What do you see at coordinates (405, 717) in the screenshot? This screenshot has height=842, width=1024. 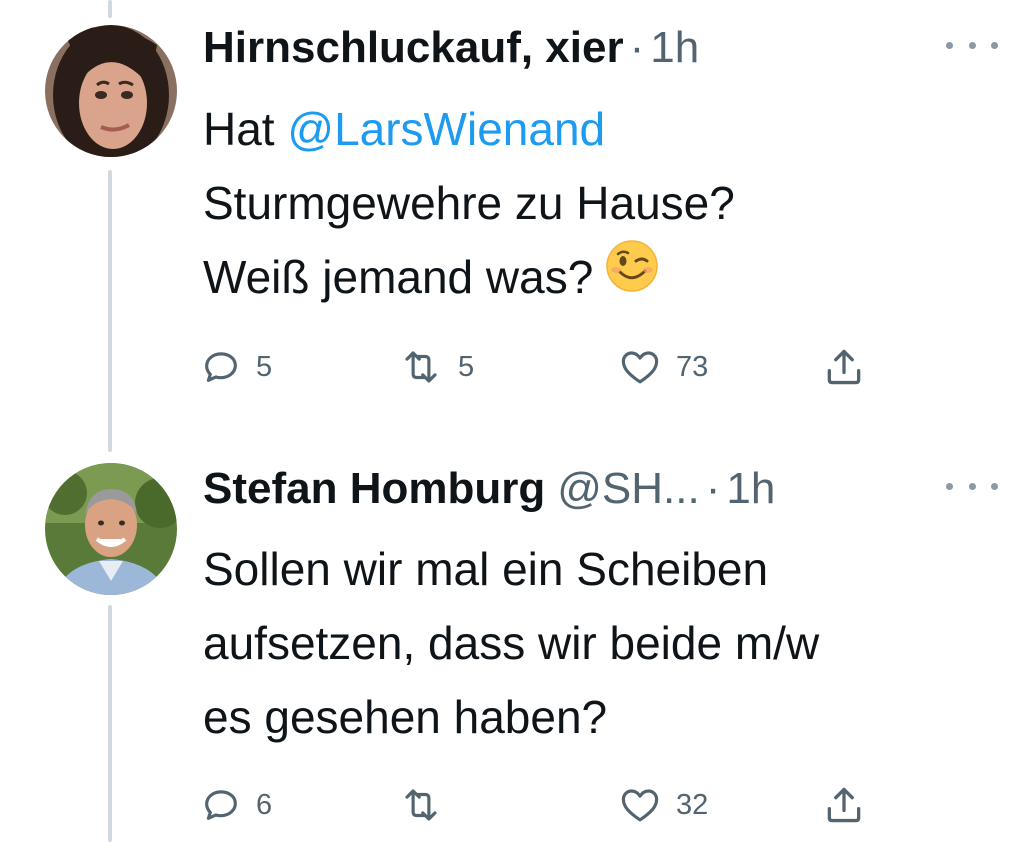 I see `tweet-text-line: es gesehen haben?` at bounding box center [405, 717].